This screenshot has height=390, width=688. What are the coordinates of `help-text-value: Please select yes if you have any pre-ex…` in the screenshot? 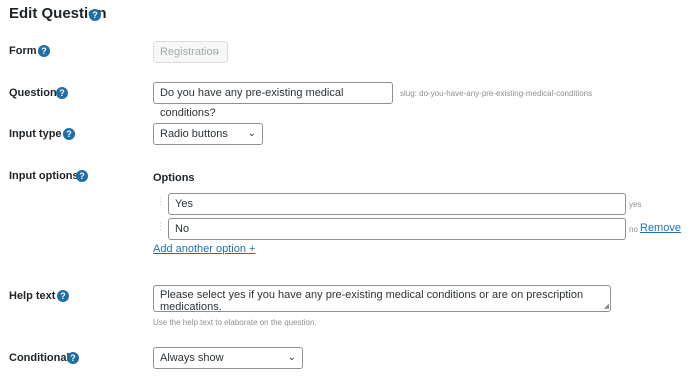 It's located at (372, 301).